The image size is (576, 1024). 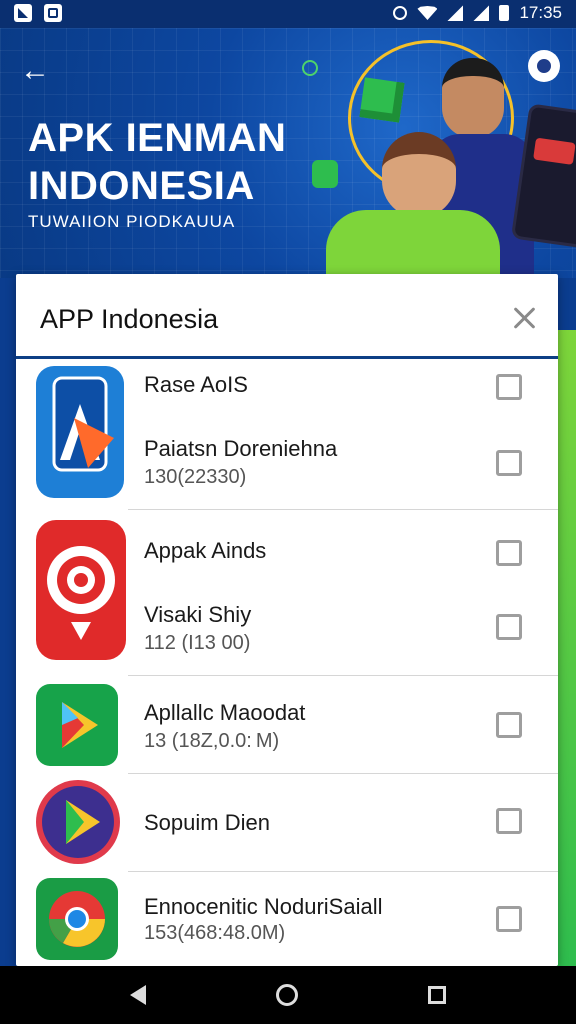 I want to click on app-name: Ennocenitic NoduriSaiall, so click(x=263, y=906).